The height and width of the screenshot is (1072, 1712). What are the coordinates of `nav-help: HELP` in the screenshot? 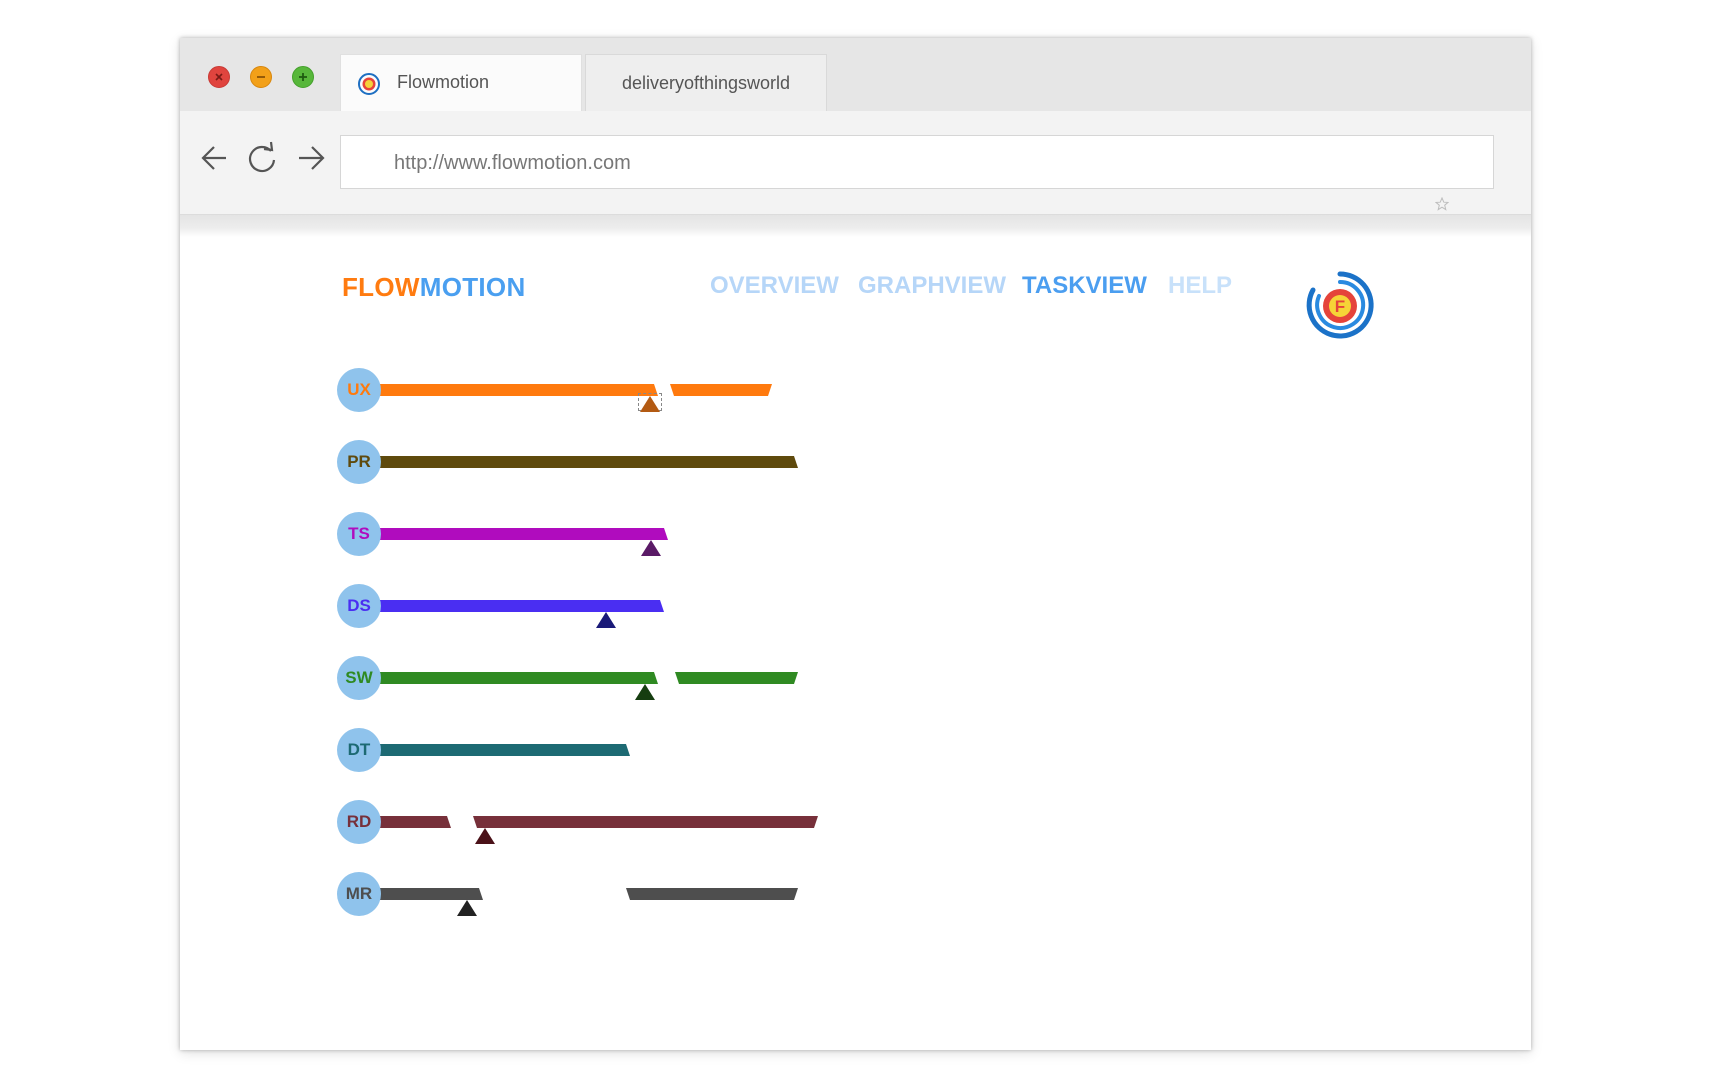 It's located at (1200, 286).